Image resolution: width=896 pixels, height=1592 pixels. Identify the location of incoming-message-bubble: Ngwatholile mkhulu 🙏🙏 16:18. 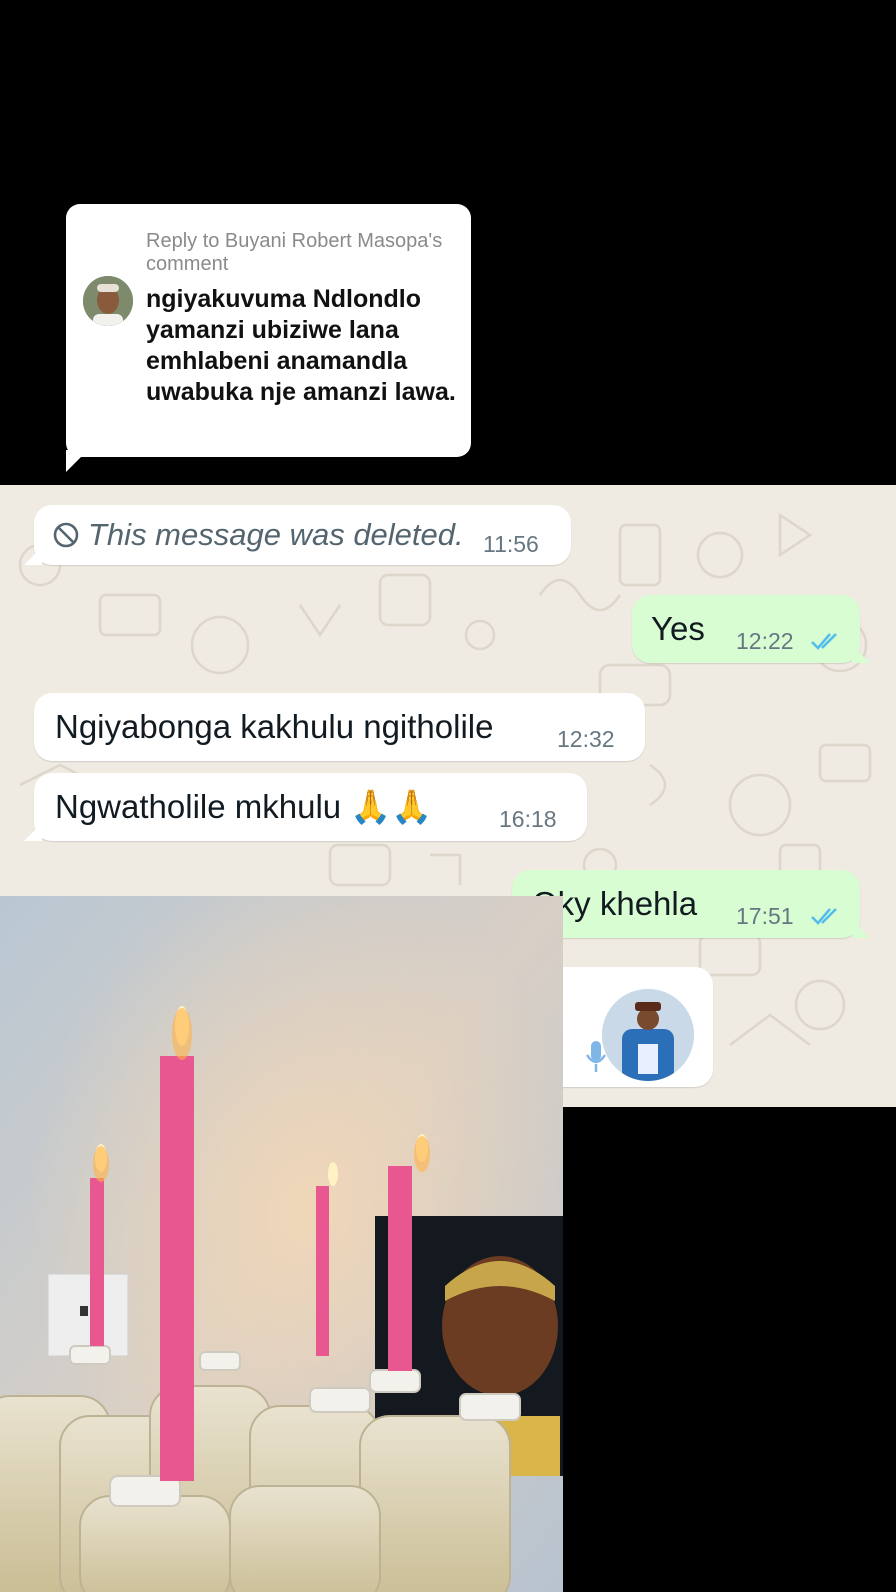
(305, 807).